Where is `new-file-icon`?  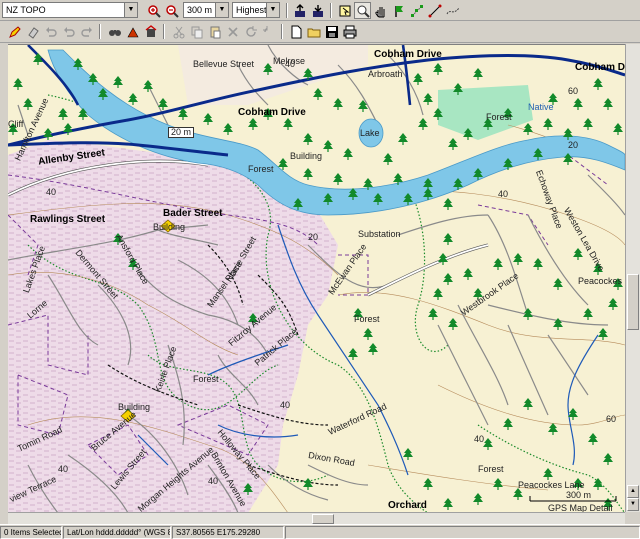
new-file-icon is located at coordinates (295, 31).